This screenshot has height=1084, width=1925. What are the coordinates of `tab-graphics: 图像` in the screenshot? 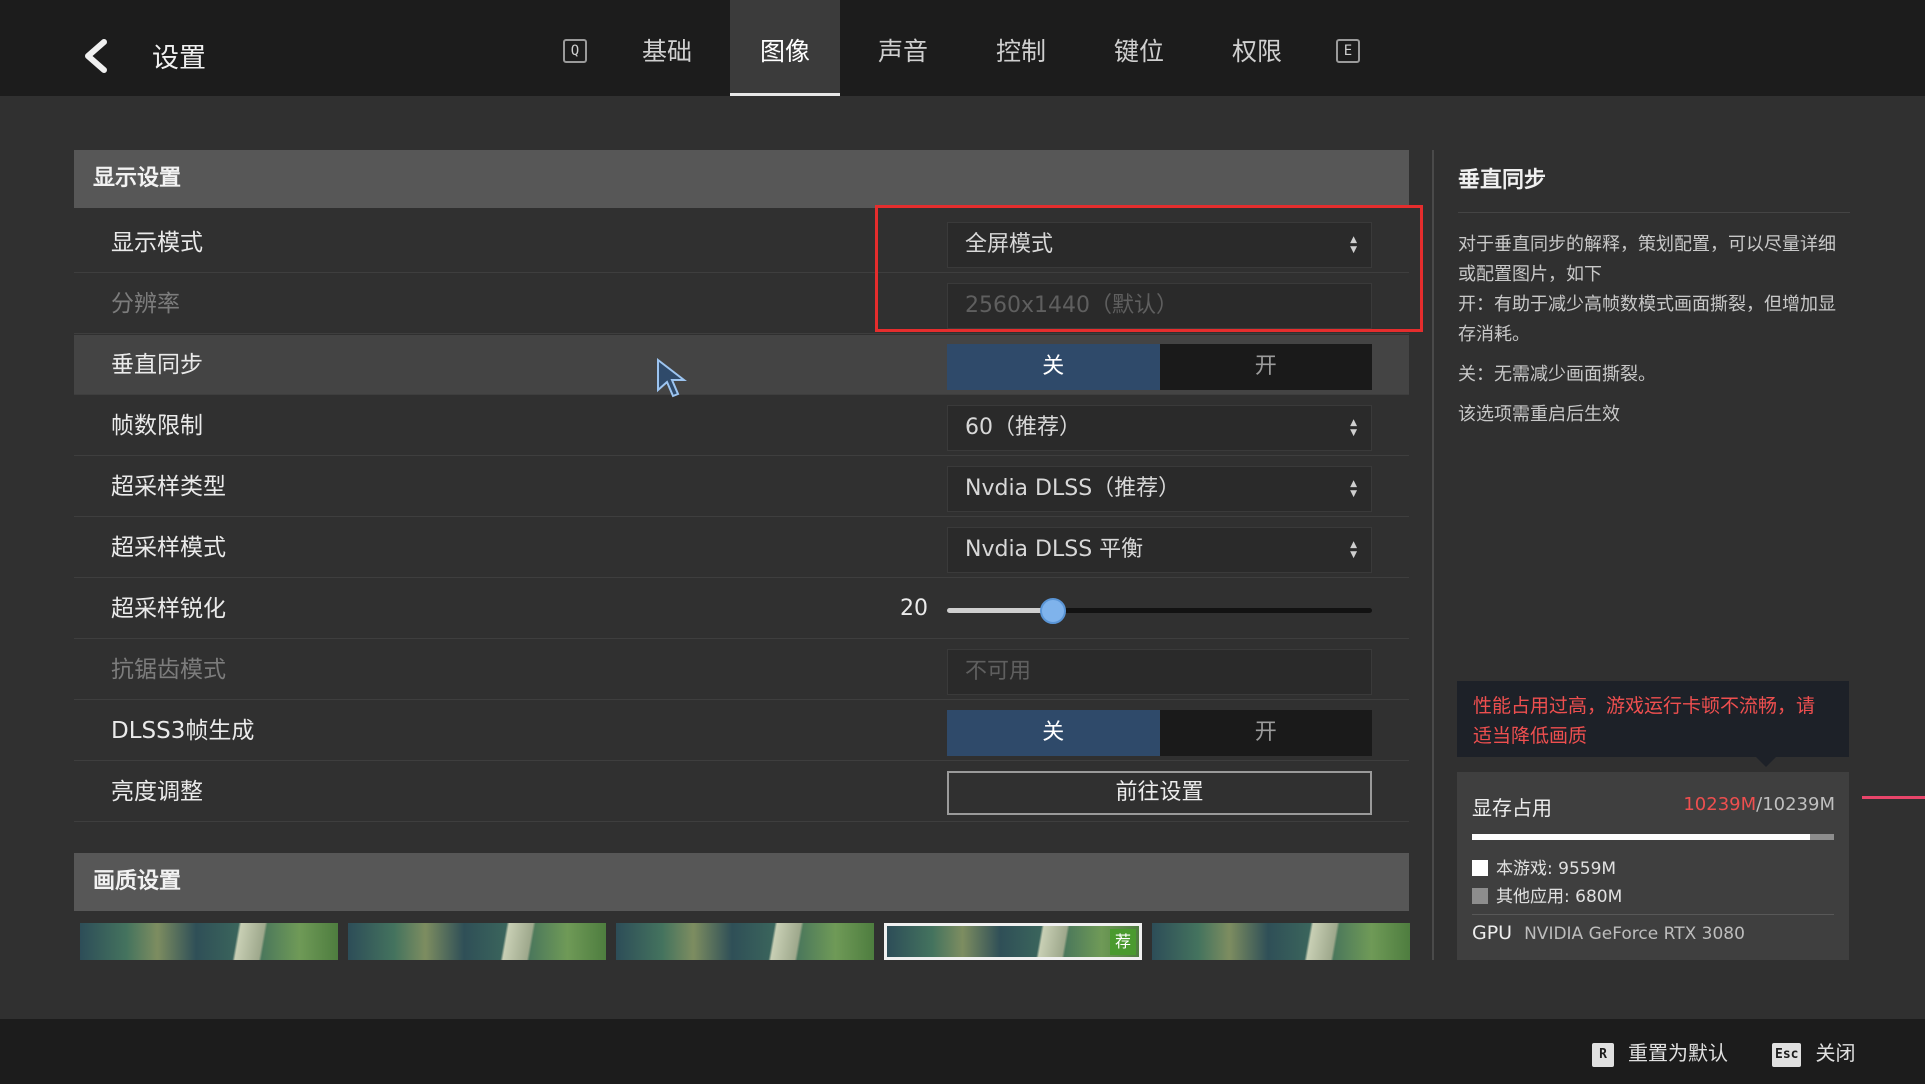 It's located at (785, 48).